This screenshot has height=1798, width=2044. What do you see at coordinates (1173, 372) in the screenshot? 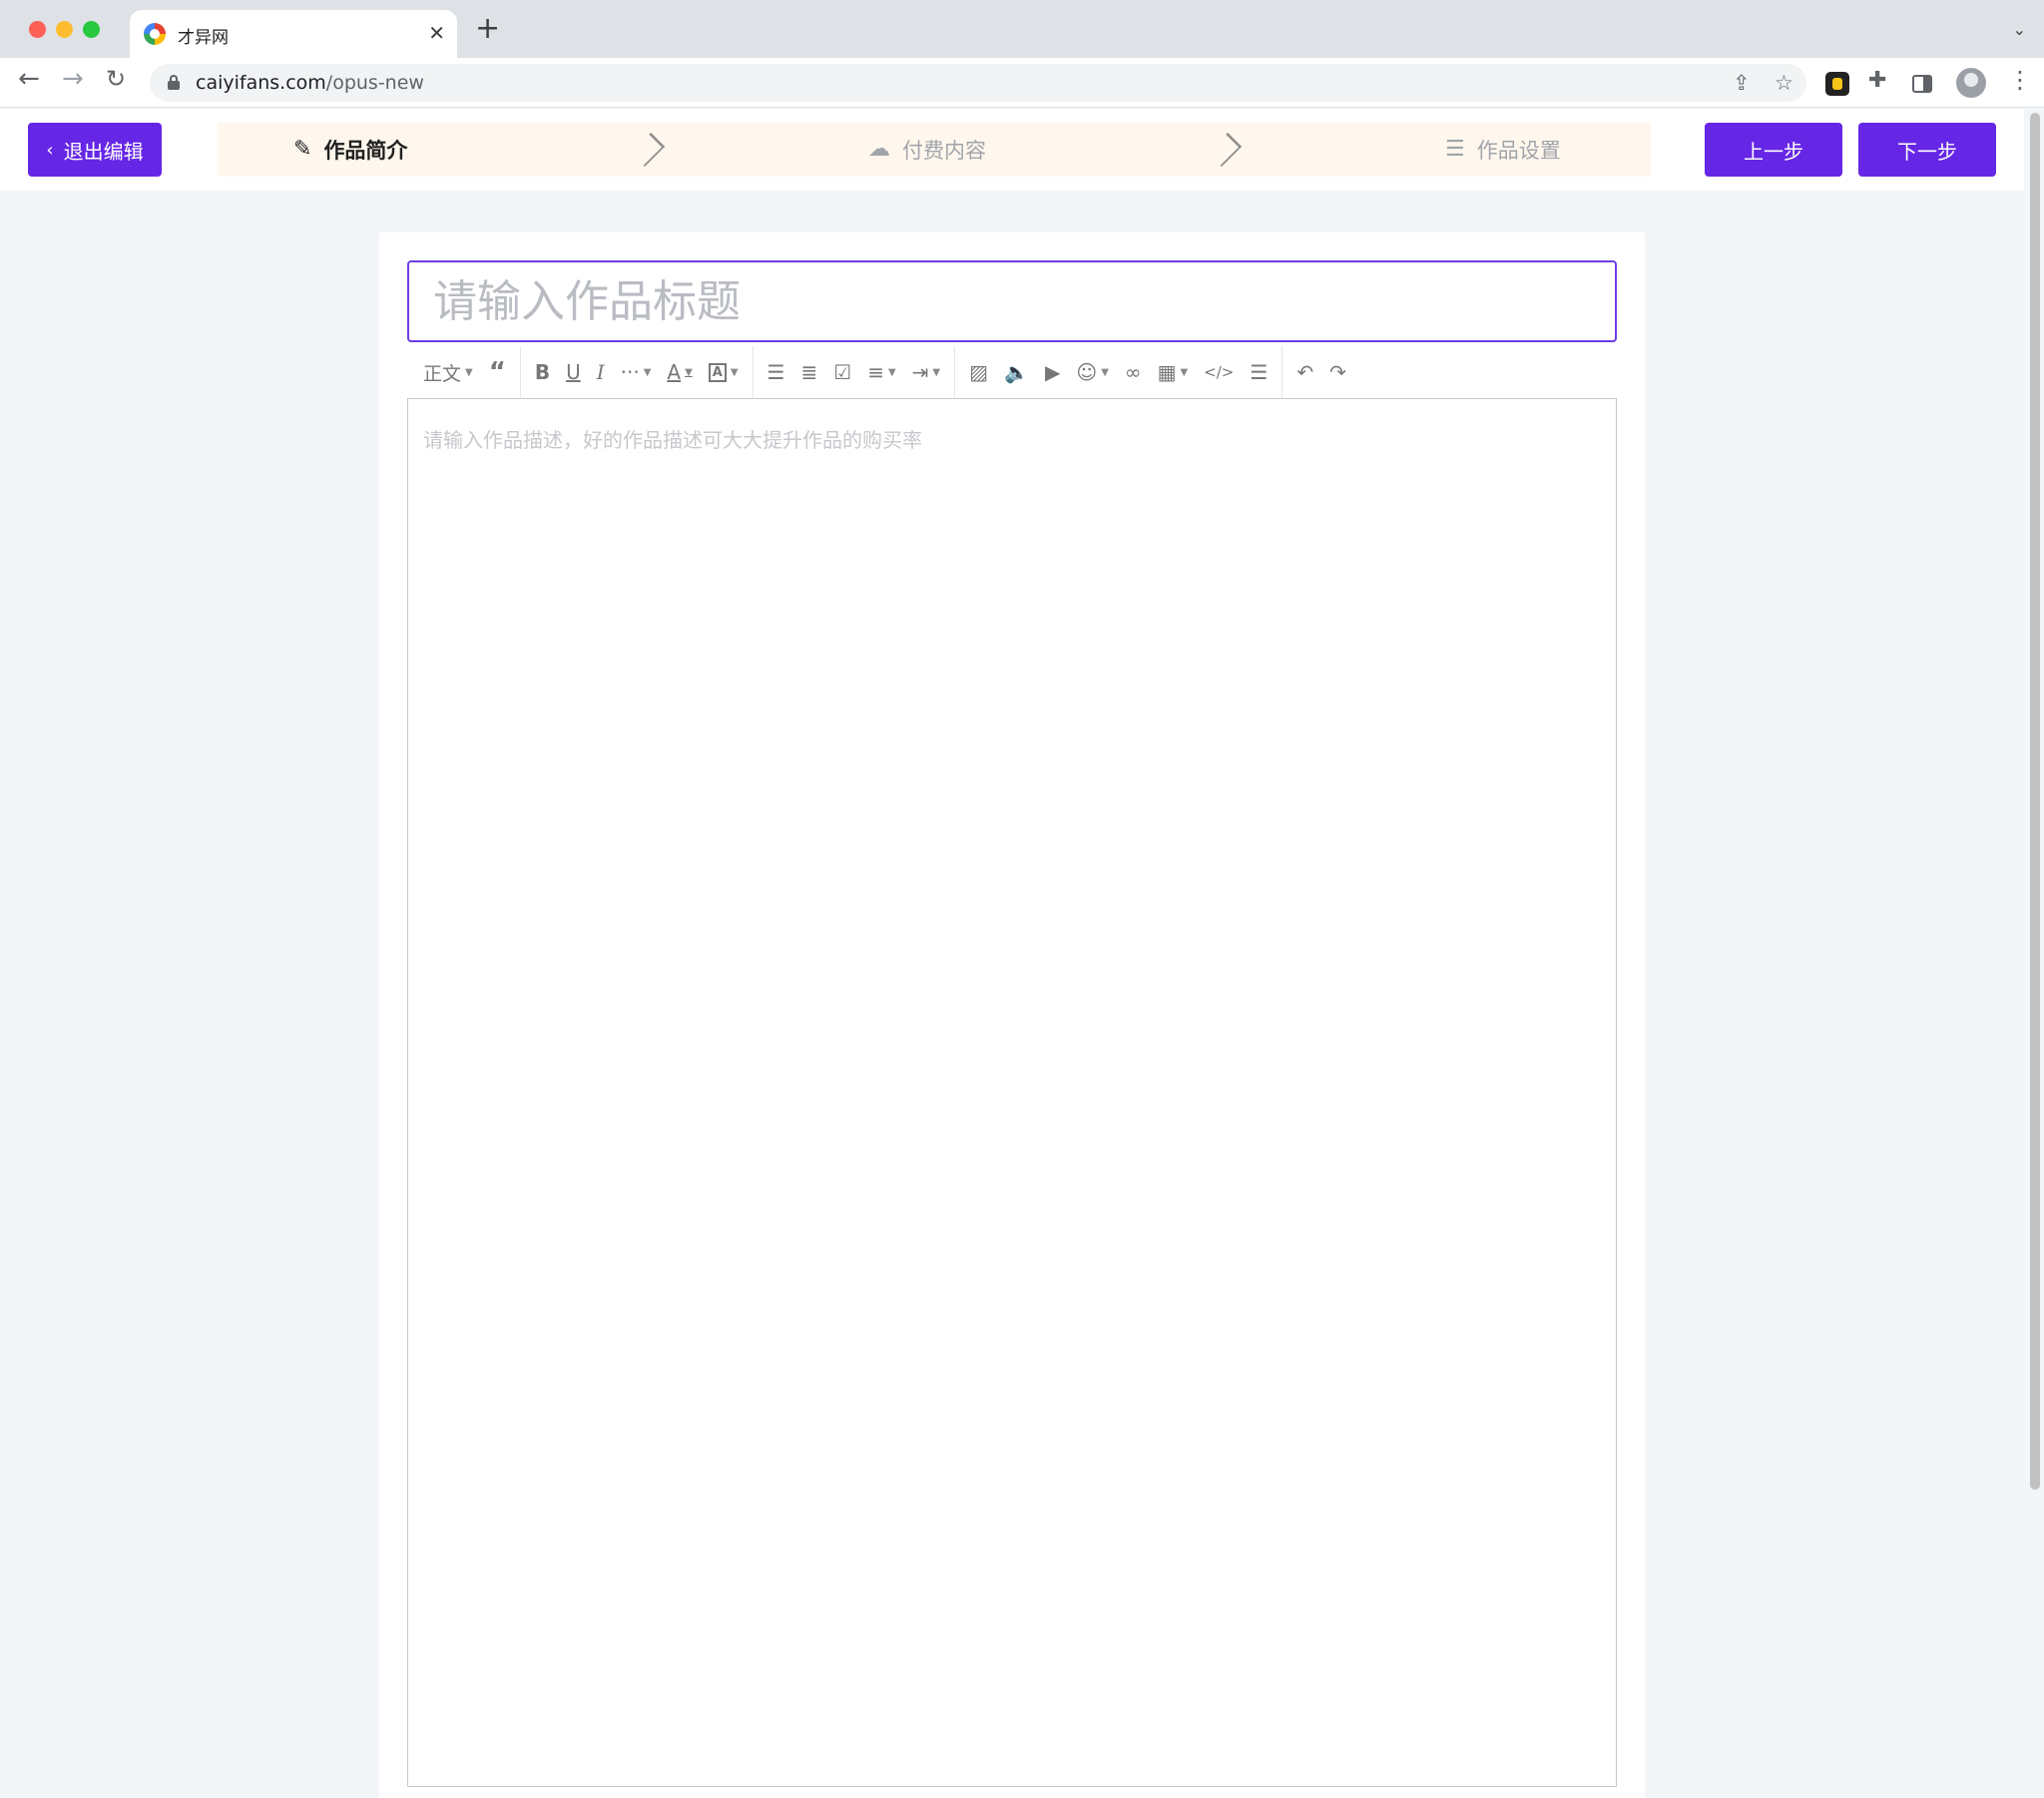
I see `table-icon: ▦ ▼` at bounding box center [1173, 372].